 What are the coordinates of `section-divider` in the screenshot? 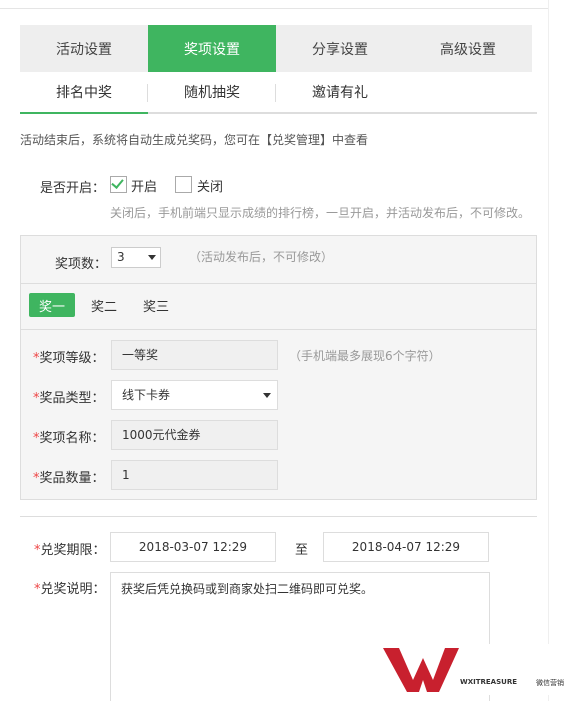 It's located at (278, 516).